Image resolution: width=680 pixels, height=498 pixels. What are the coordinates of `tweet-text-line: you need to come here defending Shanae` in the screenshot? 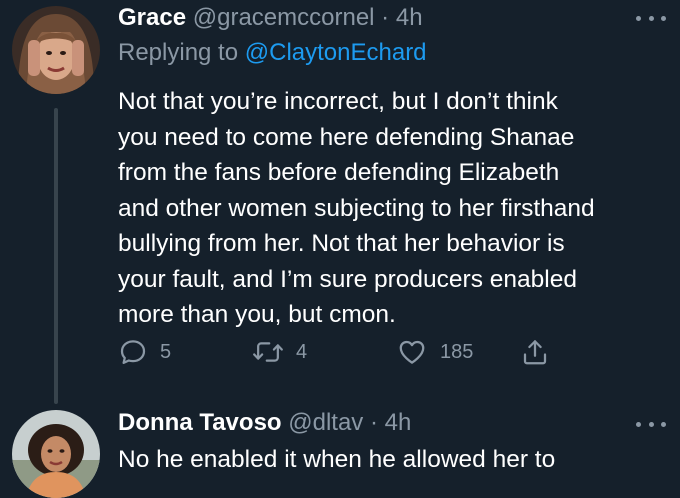 It's located at (346, 137).